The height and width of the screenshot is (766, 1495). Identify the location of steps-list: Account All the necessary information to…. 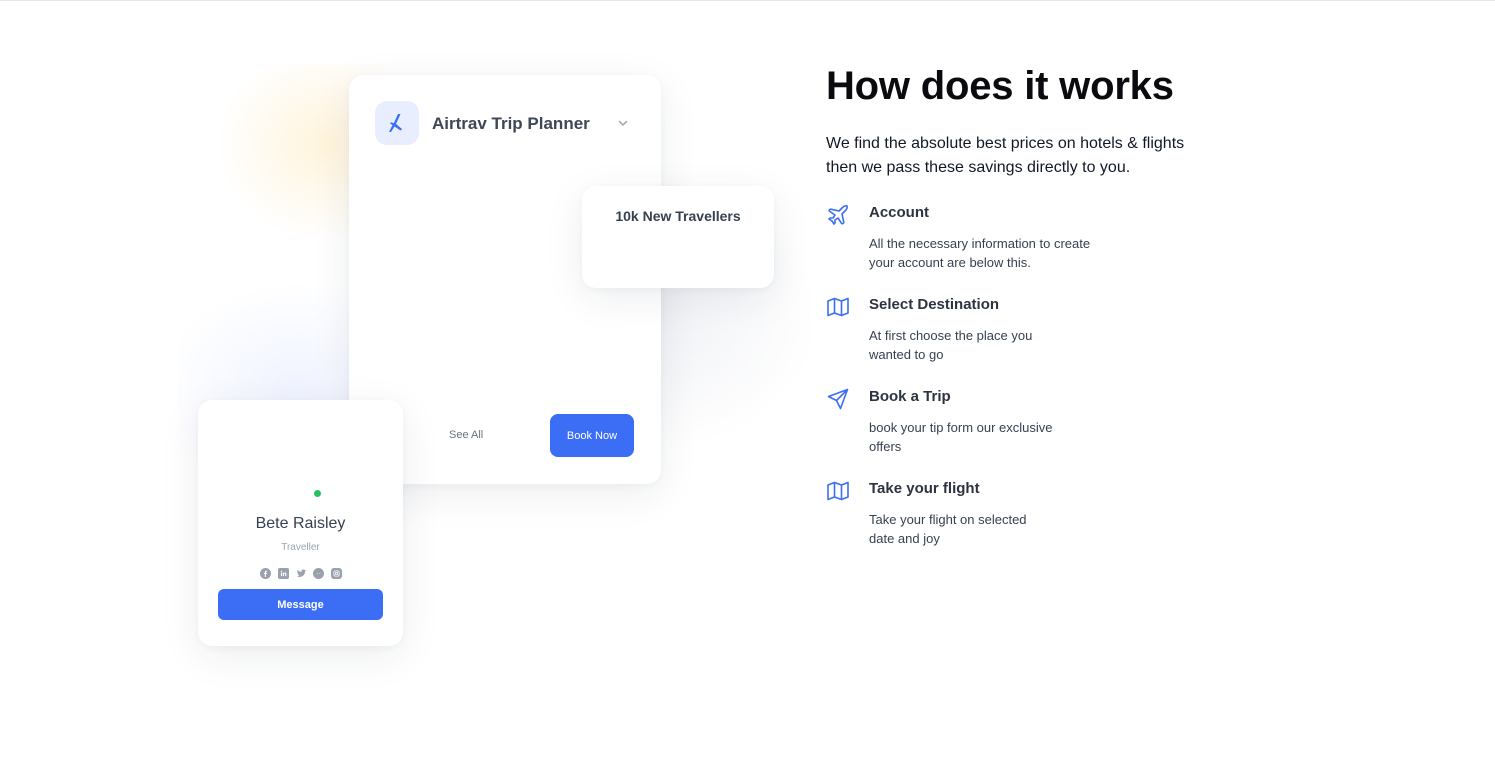
(1036, 385).